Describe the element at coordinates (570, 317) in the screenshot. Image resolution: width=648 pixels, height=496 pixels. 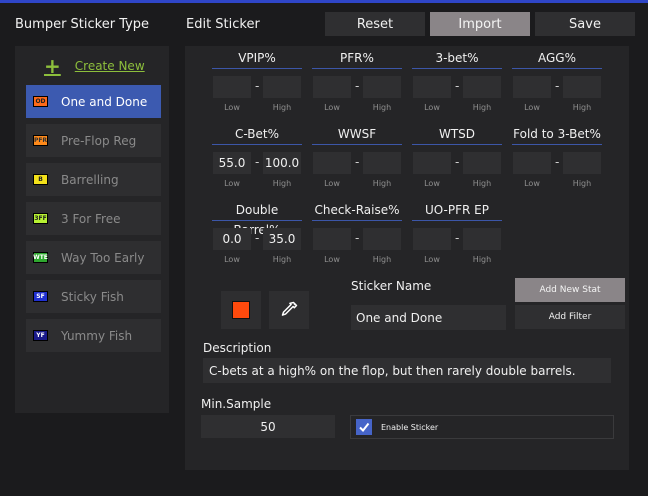
I see `add-filter-button: Add Filter` at that location.